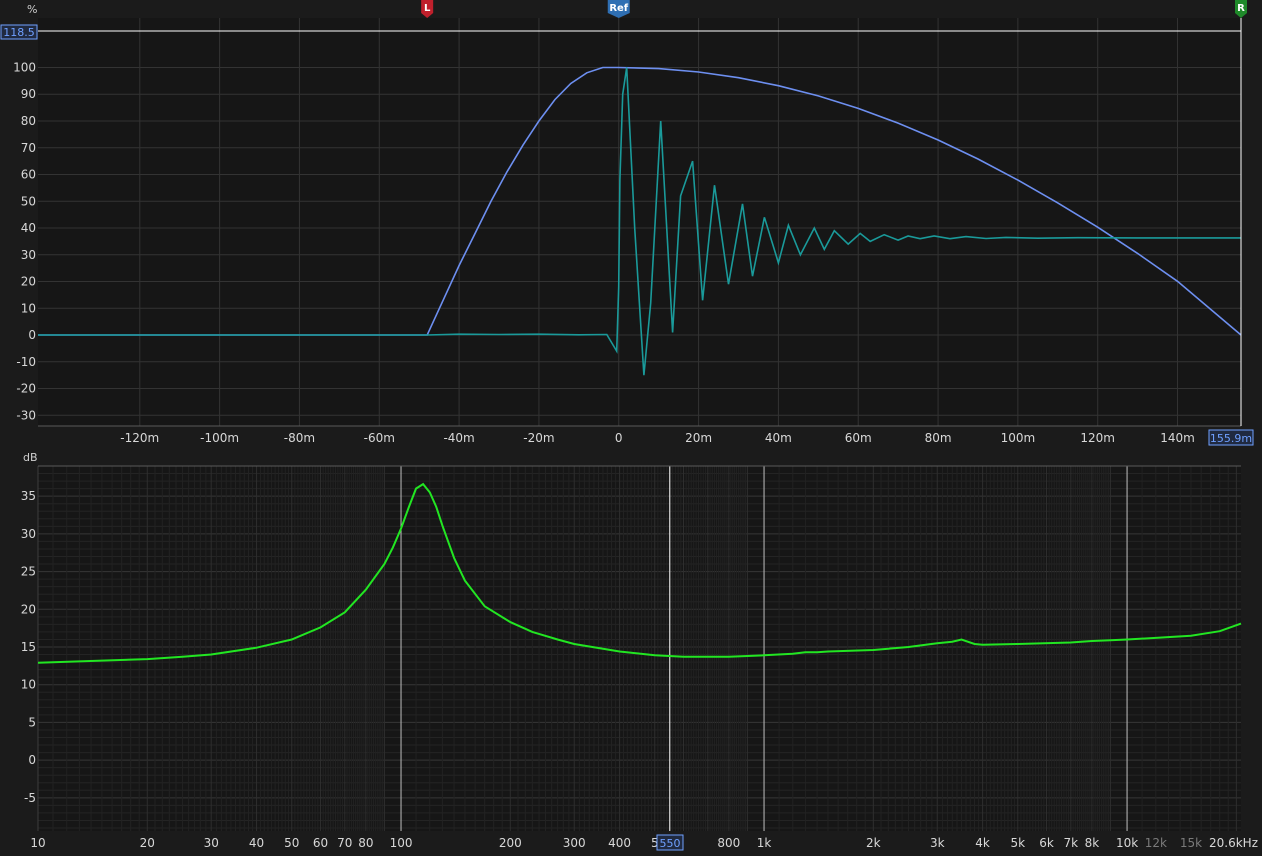 This screenshot has width=1262, height=856. What do you see at coordinates (26, 415) in the screenshot?
I see `y-tick-label: -30` at bounding box center [26, 415].